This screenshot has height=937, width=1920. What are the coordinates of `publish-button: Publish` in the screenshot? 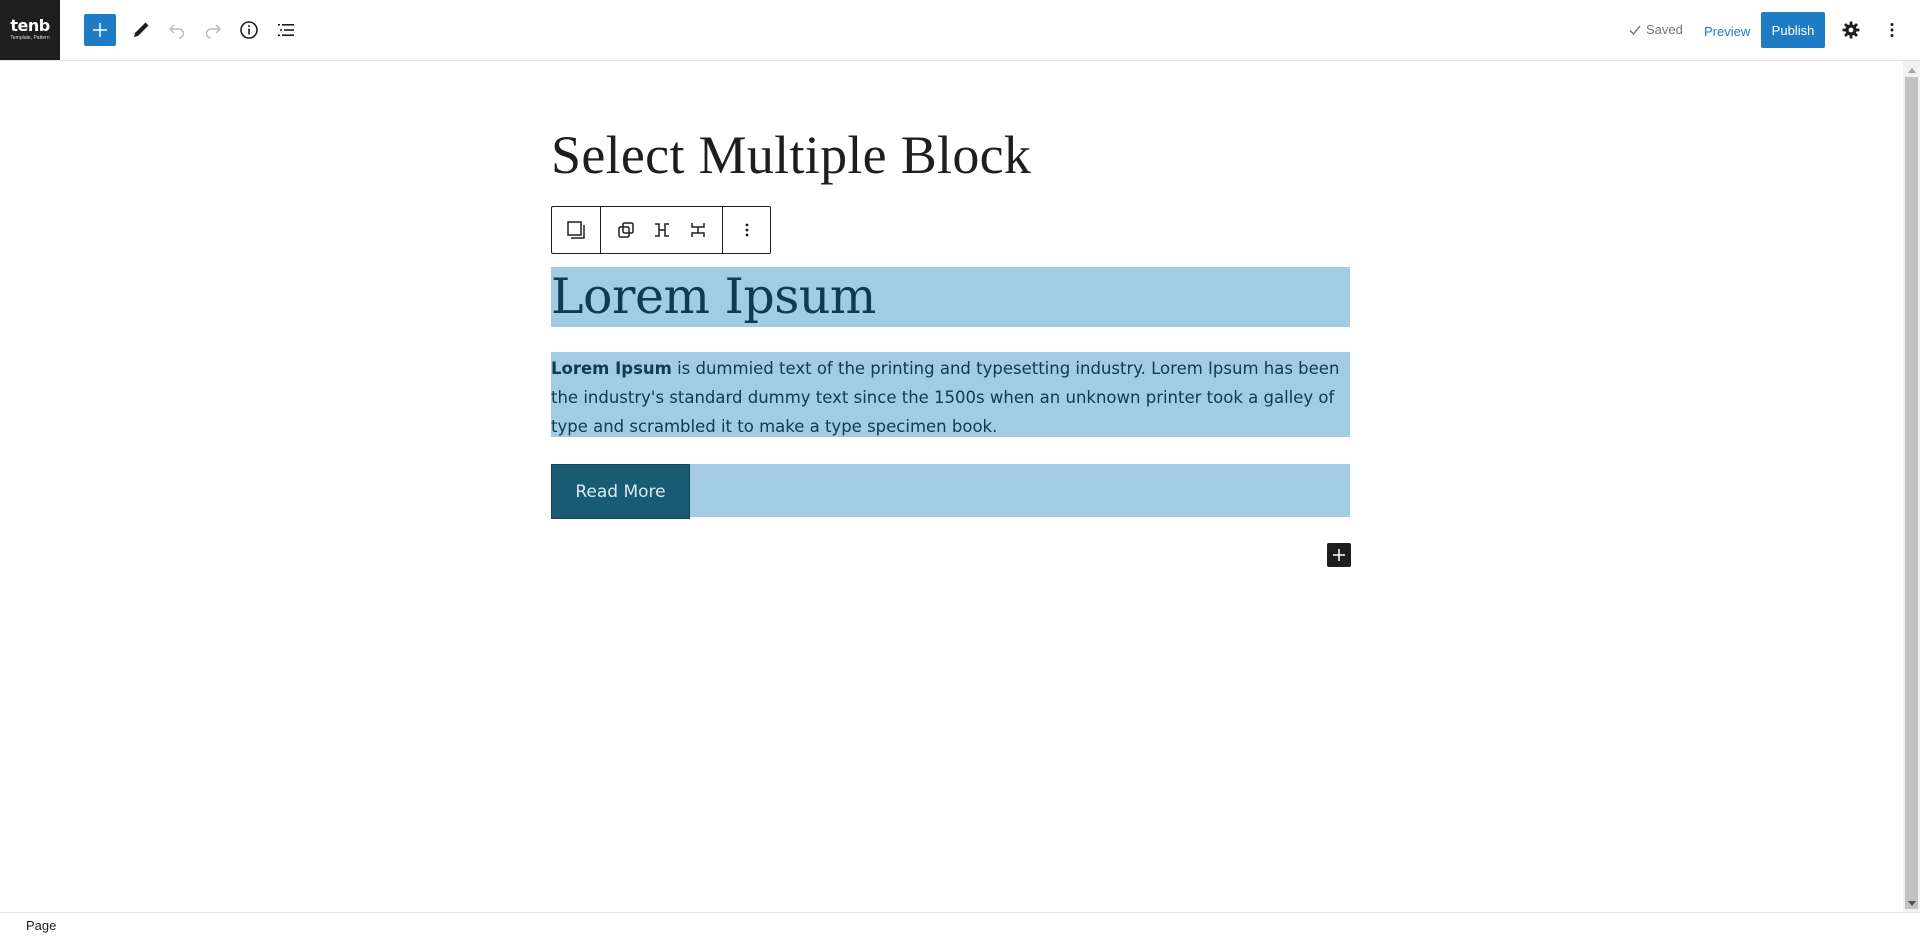 It's located at (1793, 30).